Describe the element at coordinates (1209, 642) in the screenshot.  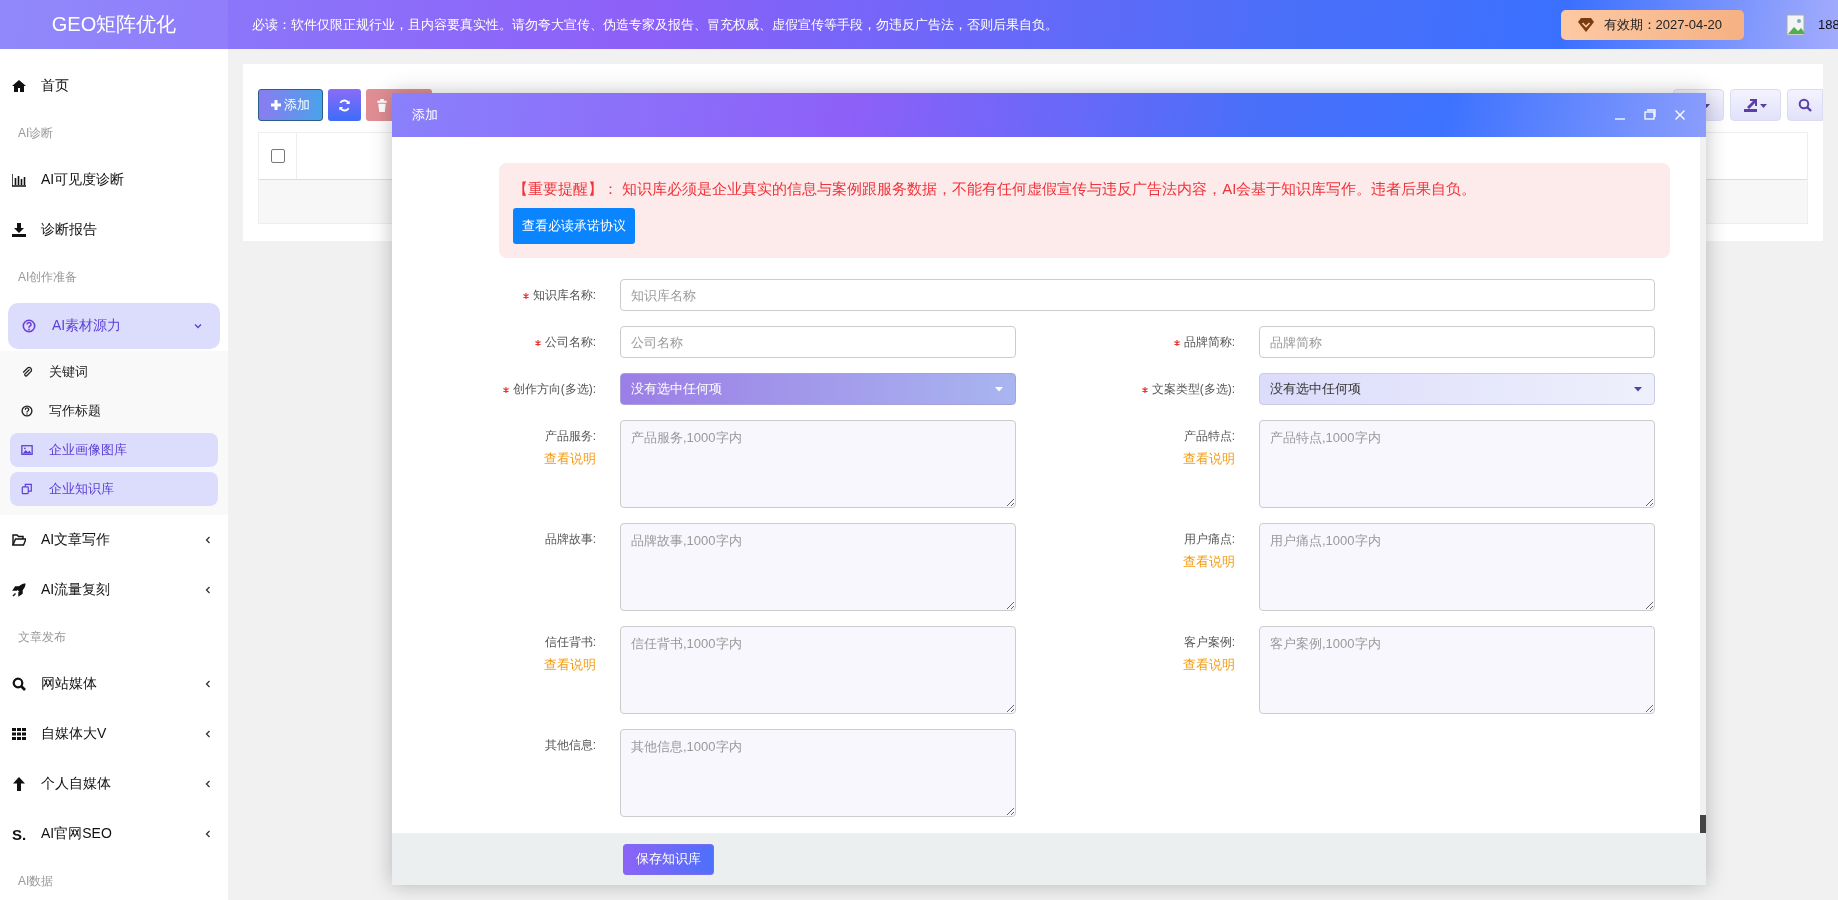
I see `field-label: 客户案例:` at that location.